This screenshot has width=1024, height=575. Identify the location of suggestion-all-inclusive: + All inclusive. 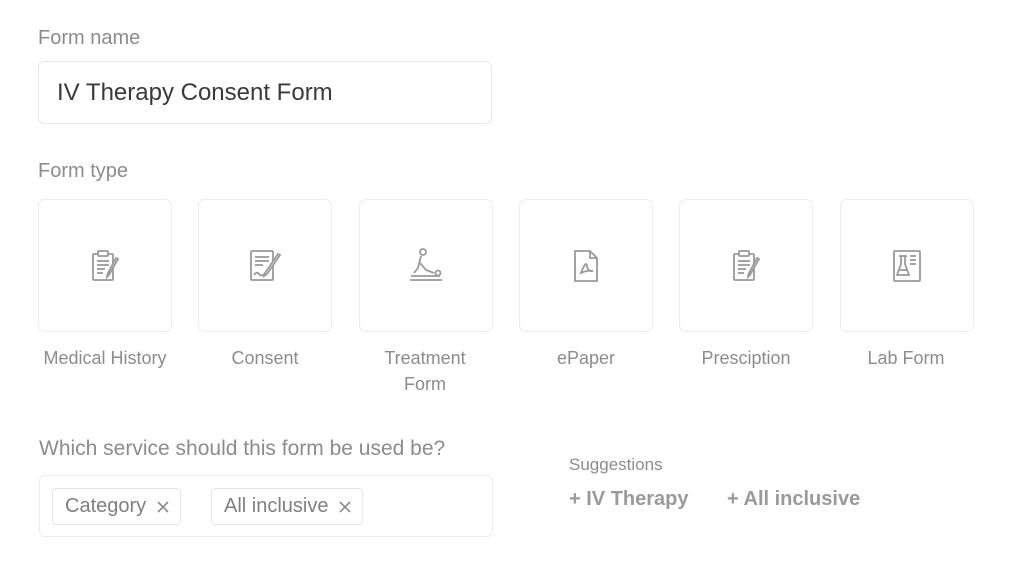
(793, 499).